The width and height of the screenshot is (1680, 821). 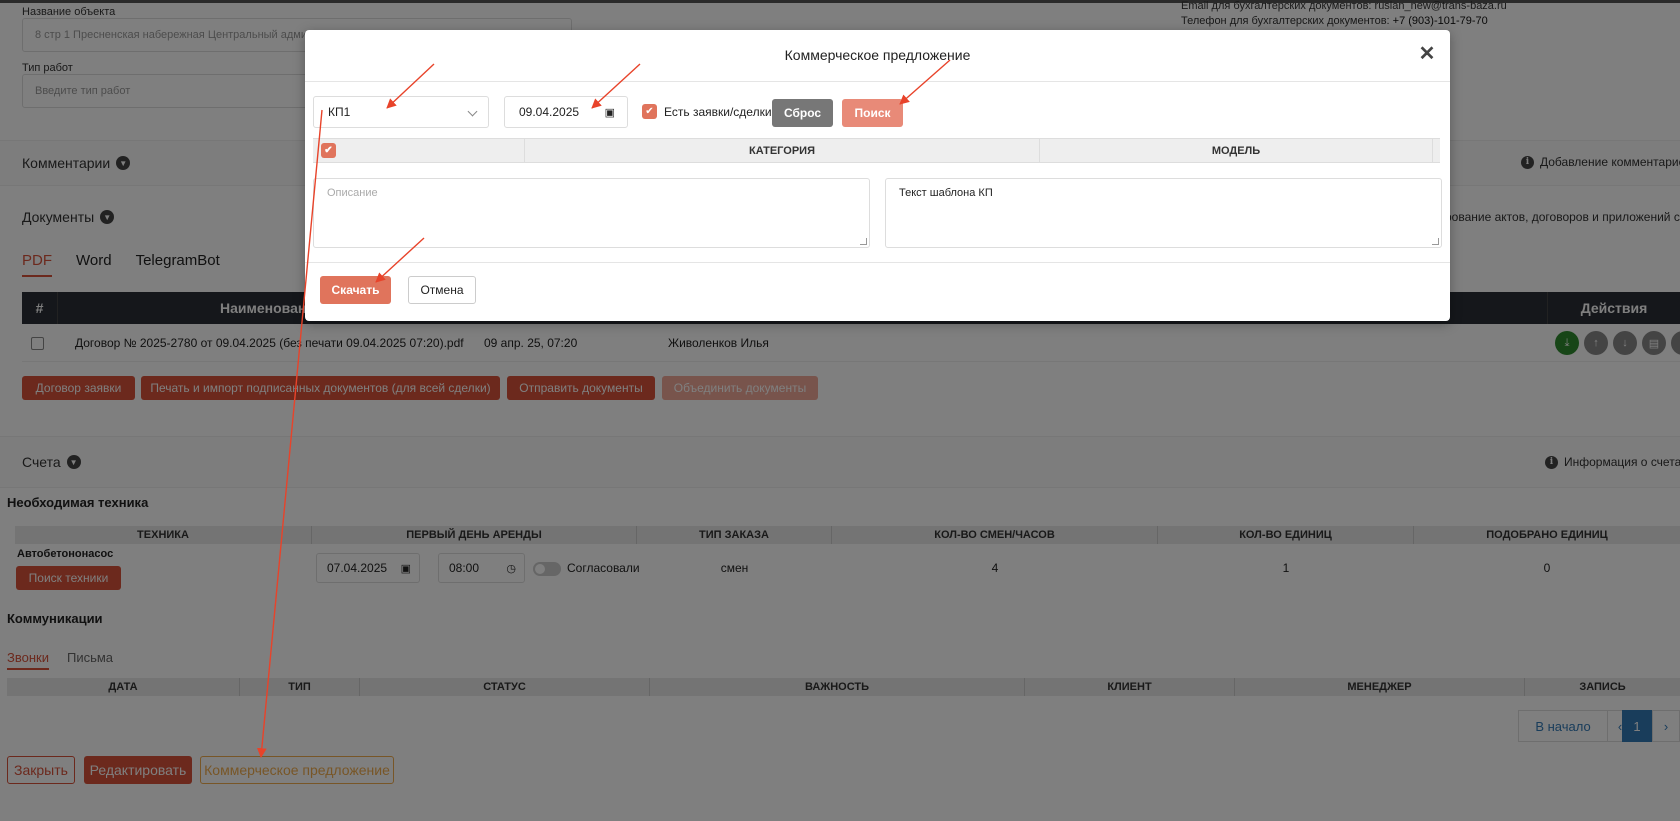 What do you see at coordinates (1236, 150) in the screenshot?
I see `col-model: МОДЕЛЬ` at bounding box center [1236, 150].